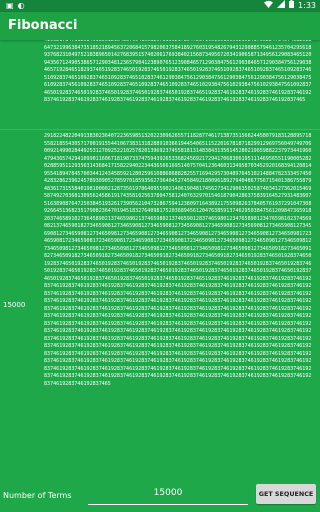  What do you see at coordinates (15, 6) in the screenshot?
I see `status-bar-left: ▣ ◐` at bounding box center [15, 6].